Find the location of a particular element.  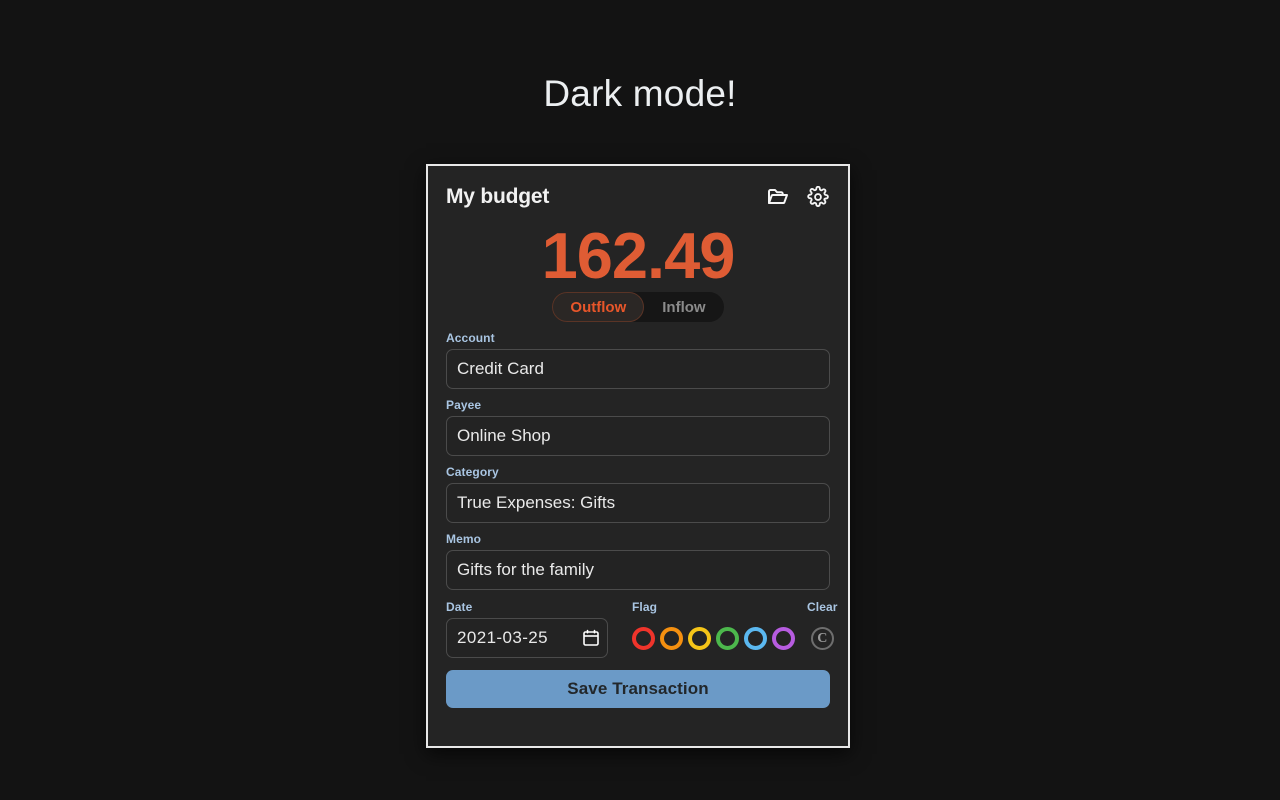

folder-icon is located at coordinates (778, 197).